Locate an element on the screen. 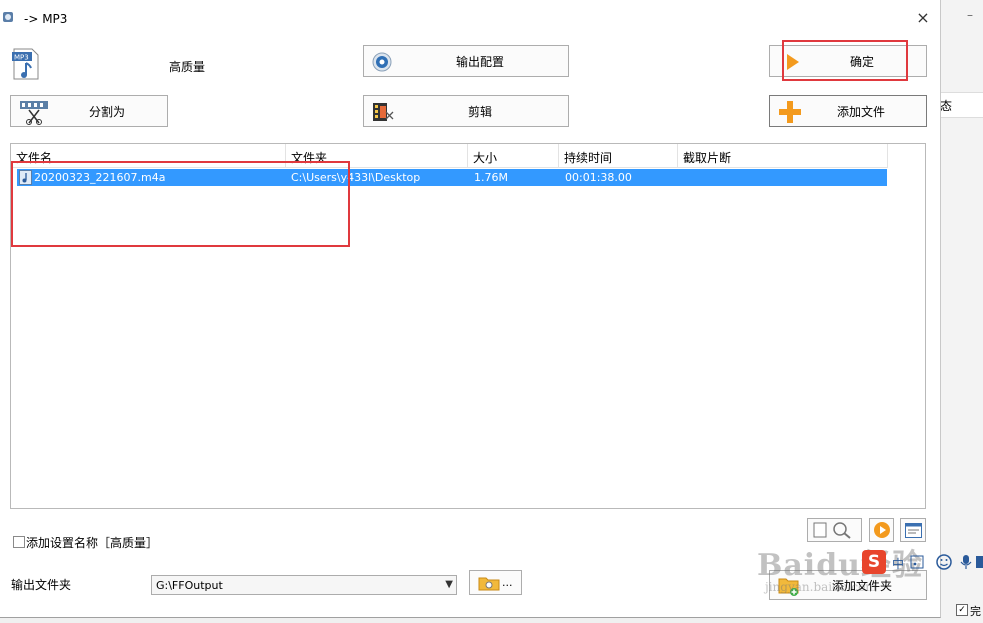 The height and width of the screenshot is (623, 983). output-folder-label: 输出文件夹 is located at coordinates (41, 585).